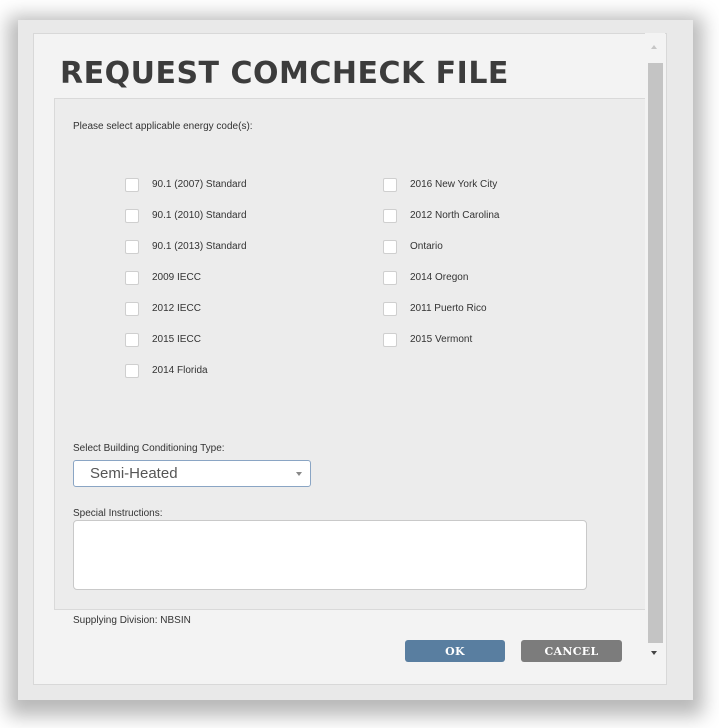  Describe the element at coordinates (654, 653) in the screenshot. I see `scroll-down-icon` at that location.